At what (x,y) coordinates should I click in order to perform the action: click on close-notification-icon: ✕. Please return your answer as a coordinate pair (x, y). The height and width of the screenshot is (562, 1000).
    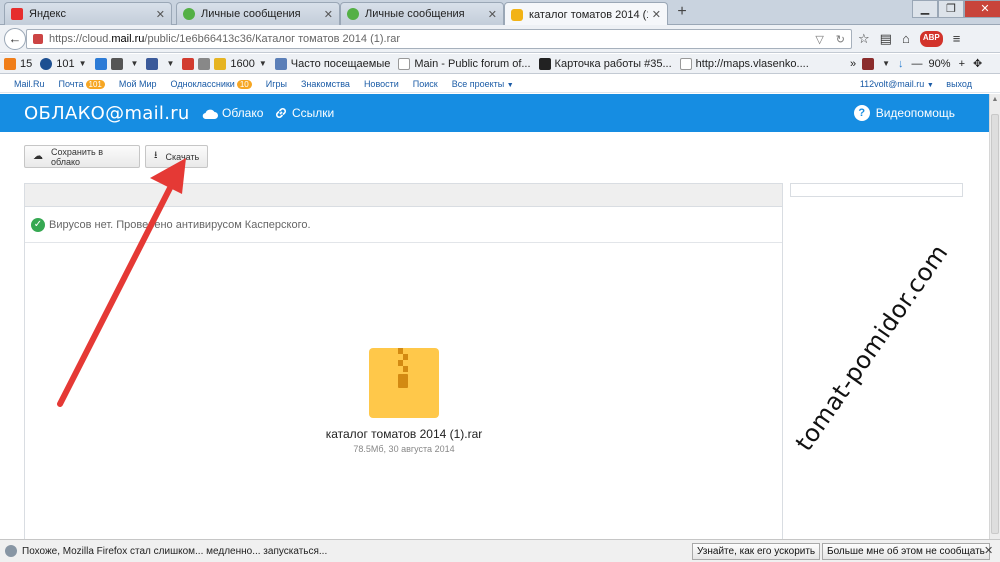
    Looking at the image, I should click on (988, 550).